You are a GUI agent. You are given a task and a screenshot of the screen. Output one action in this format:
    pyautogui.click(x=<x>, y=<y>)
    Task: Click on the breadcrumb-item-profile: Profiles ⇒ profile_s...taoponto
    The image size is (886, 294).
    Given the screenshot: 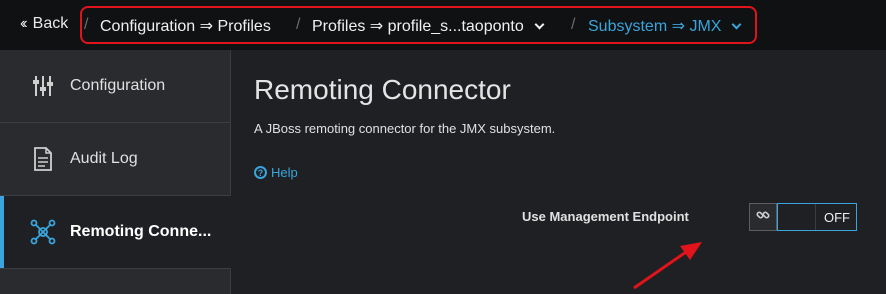 What is the action you would take?
    pyautogui.click(x=428, y=26)
    